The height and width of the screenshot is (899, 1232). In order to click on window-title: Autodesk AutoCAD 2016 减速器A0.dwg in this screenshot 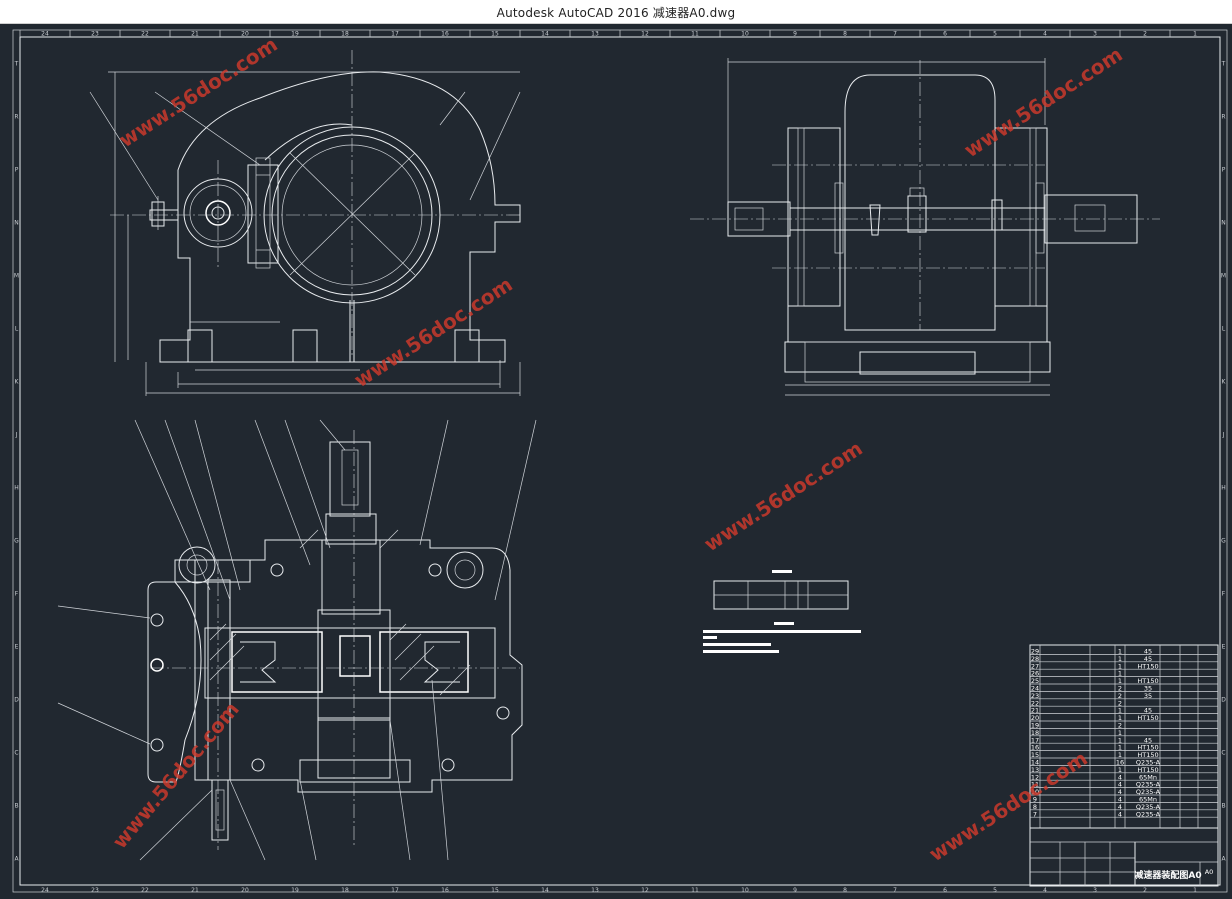, I will do `click(616, 13)`.